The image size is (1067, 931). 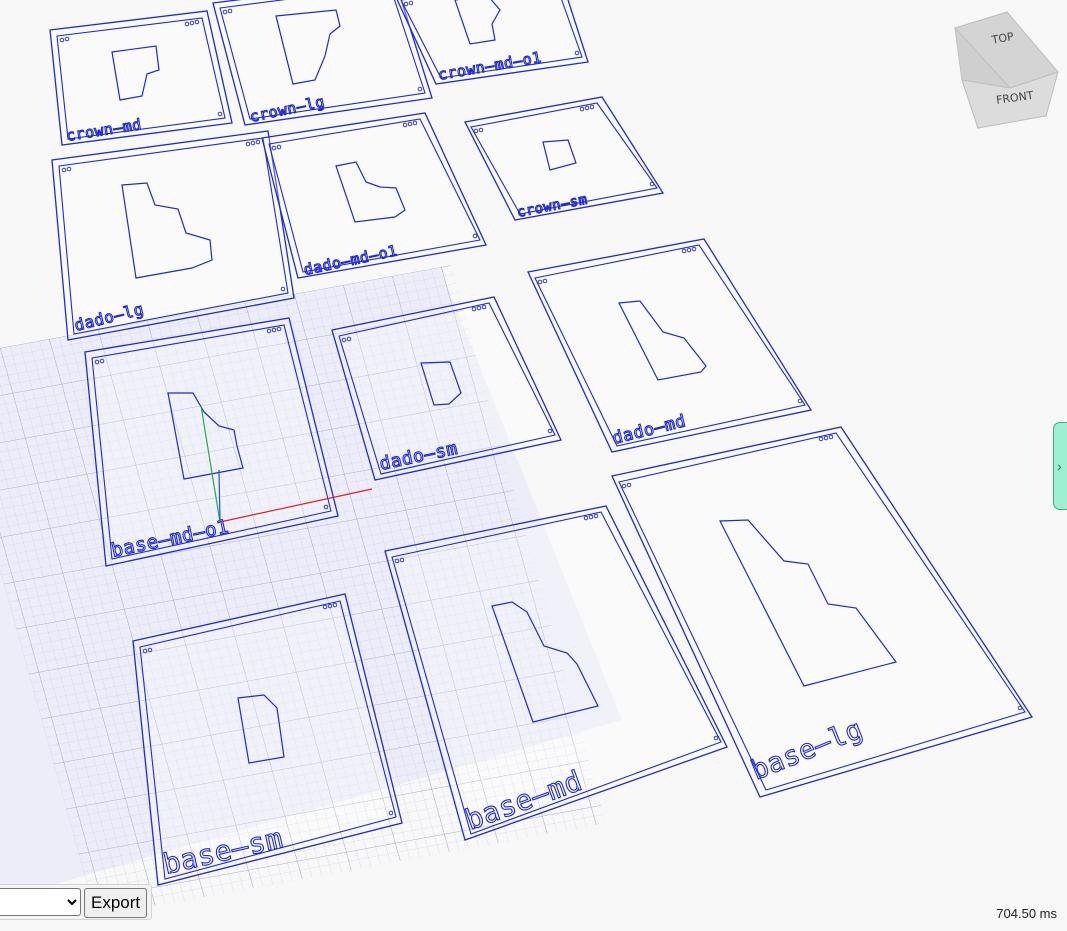 What do you see at coordinates (1006, 70) in the screenshot?
I see `navigation-cube: TOP FRONT` at bounding box center [1006, 70].